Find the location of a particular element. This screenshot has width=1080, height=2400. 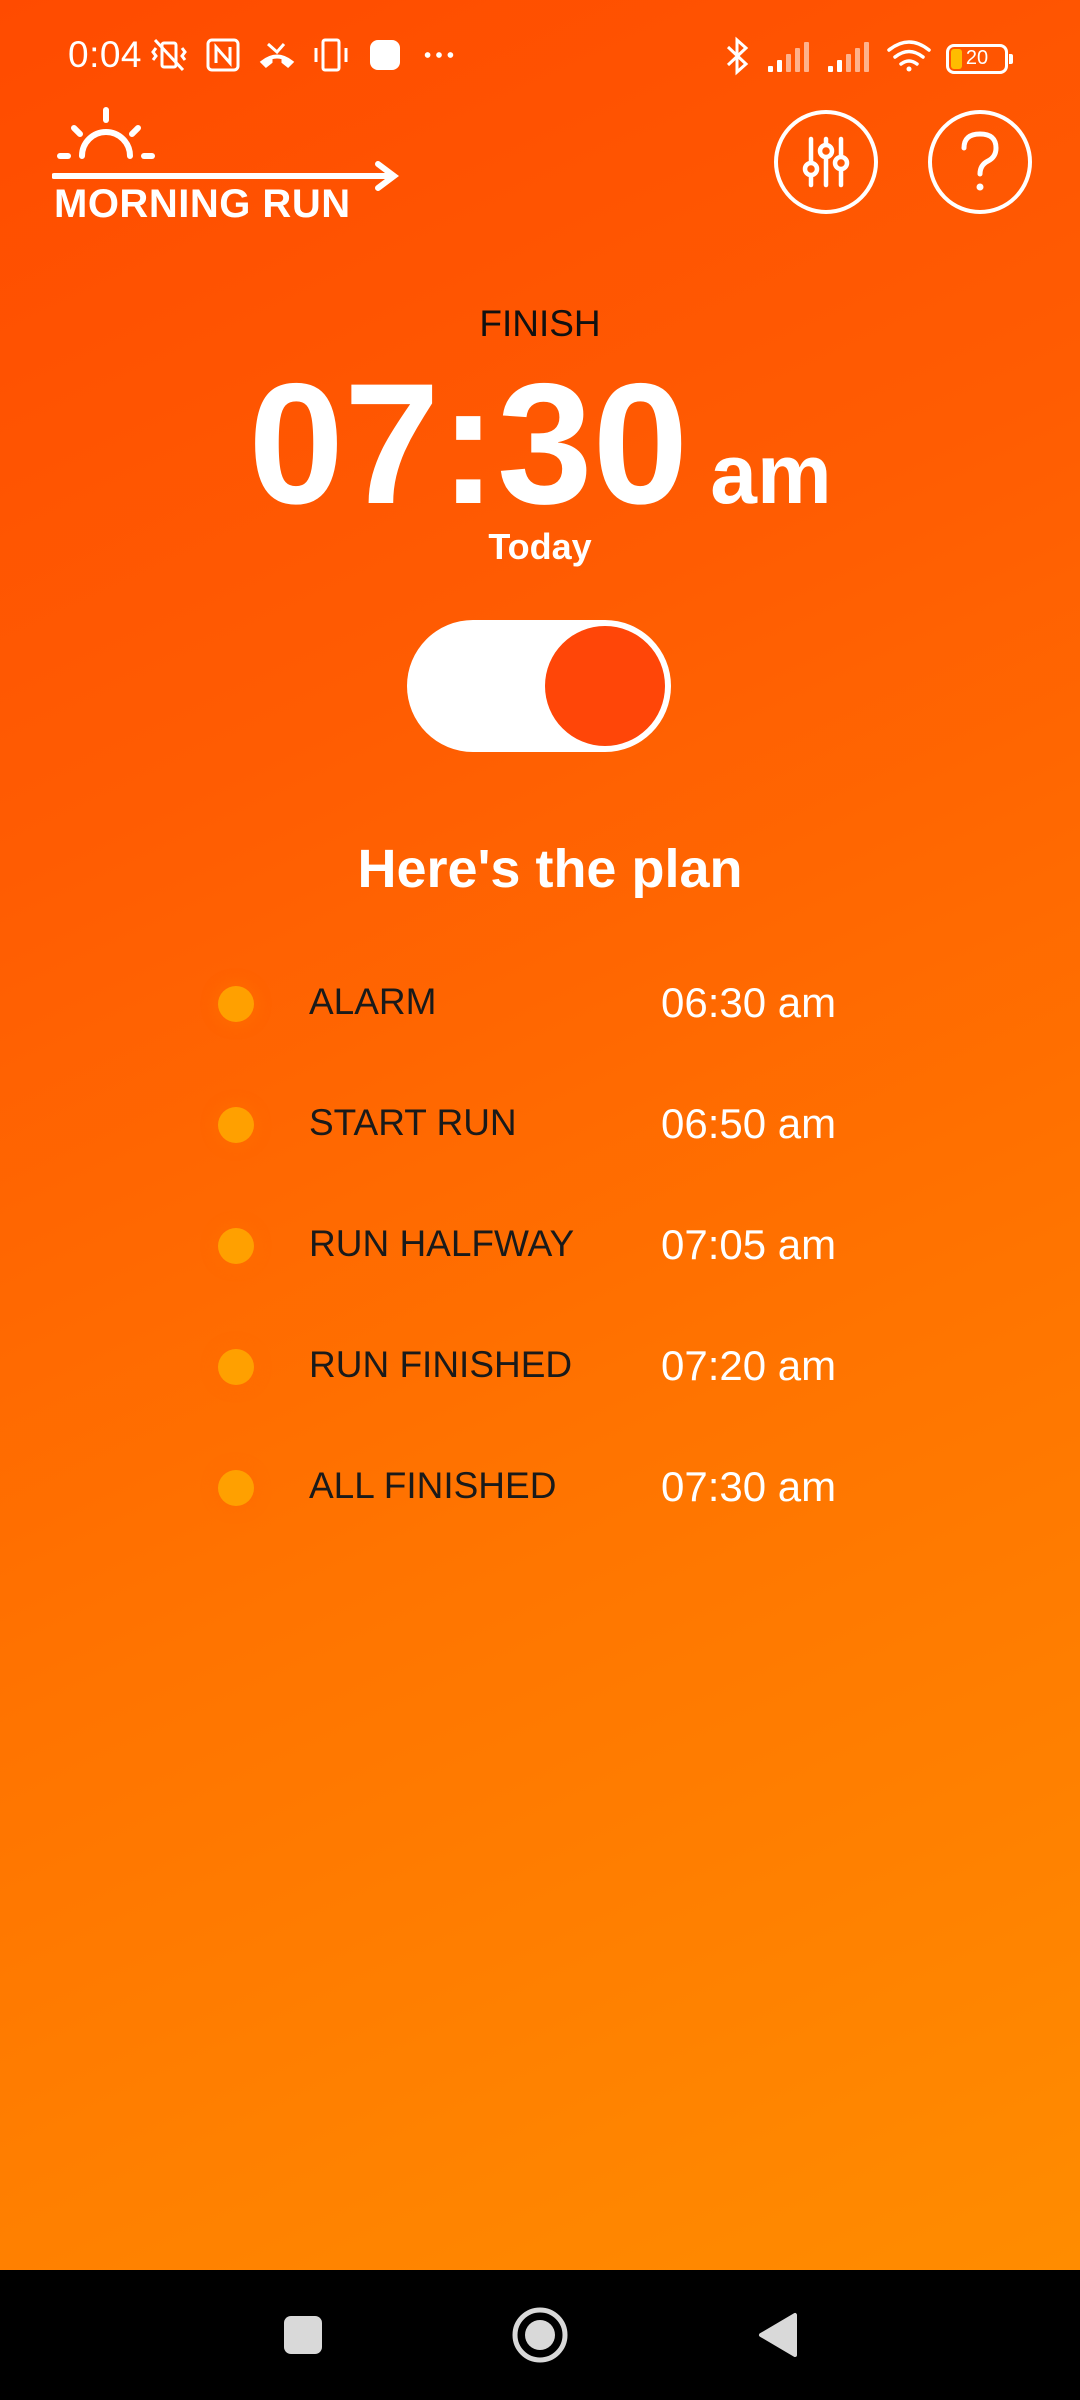

wifi-icon is located at coordinates (909, 58).